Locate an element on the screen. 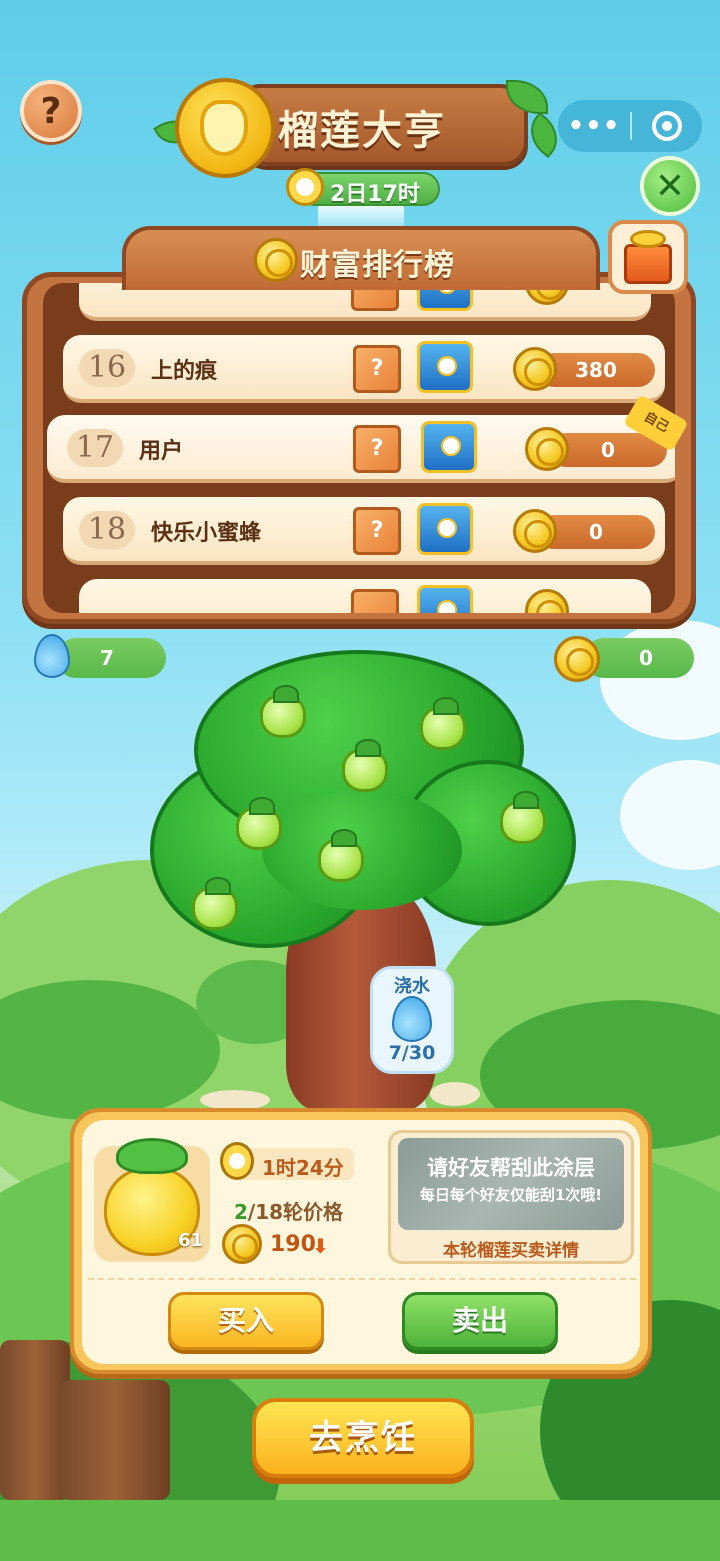 This screenshot has width=720, height=1561. trade-details-link: 本轮榴莲买卖详情 is located at coordinates (511, 1248).